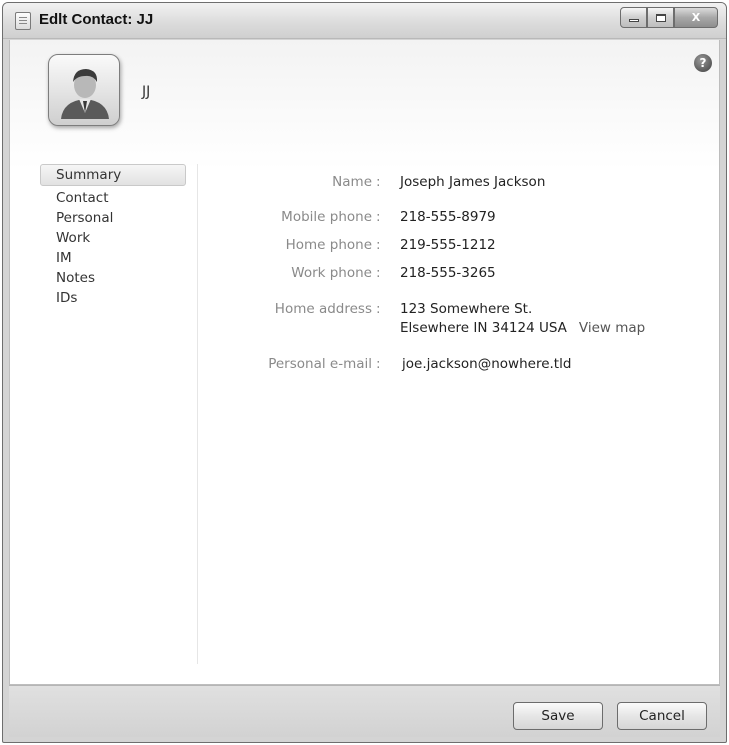 The image size is (729, 745). I want to click on personal-email-value: joe.jackson@nowhere.tld, so click(487, 364).